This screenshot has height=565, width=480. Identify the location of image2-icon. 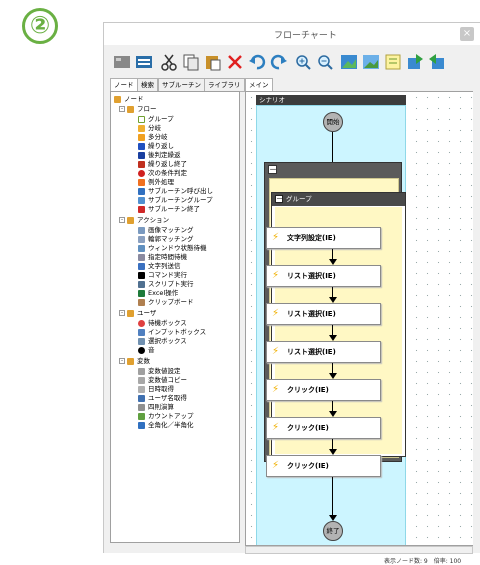
(371, 62).